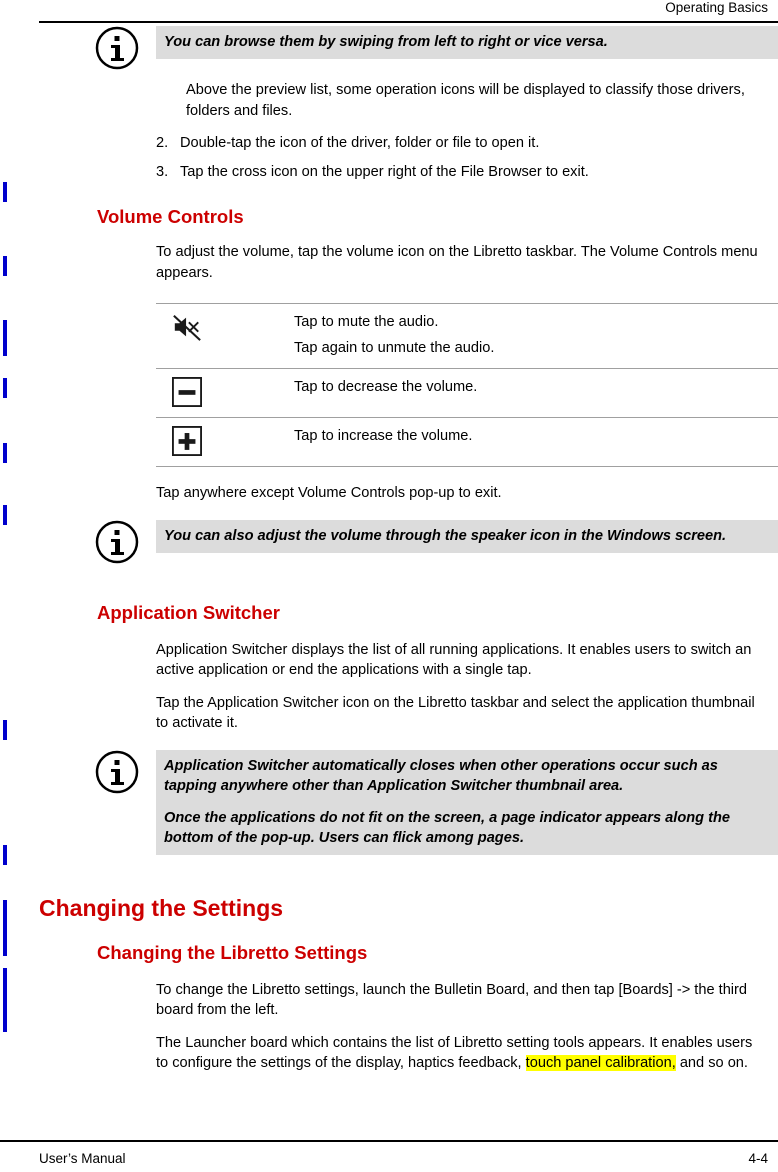  Describe the element at coordinates (389, 11) in the screenshot. I see `page-header: Operating Basics` at that location.